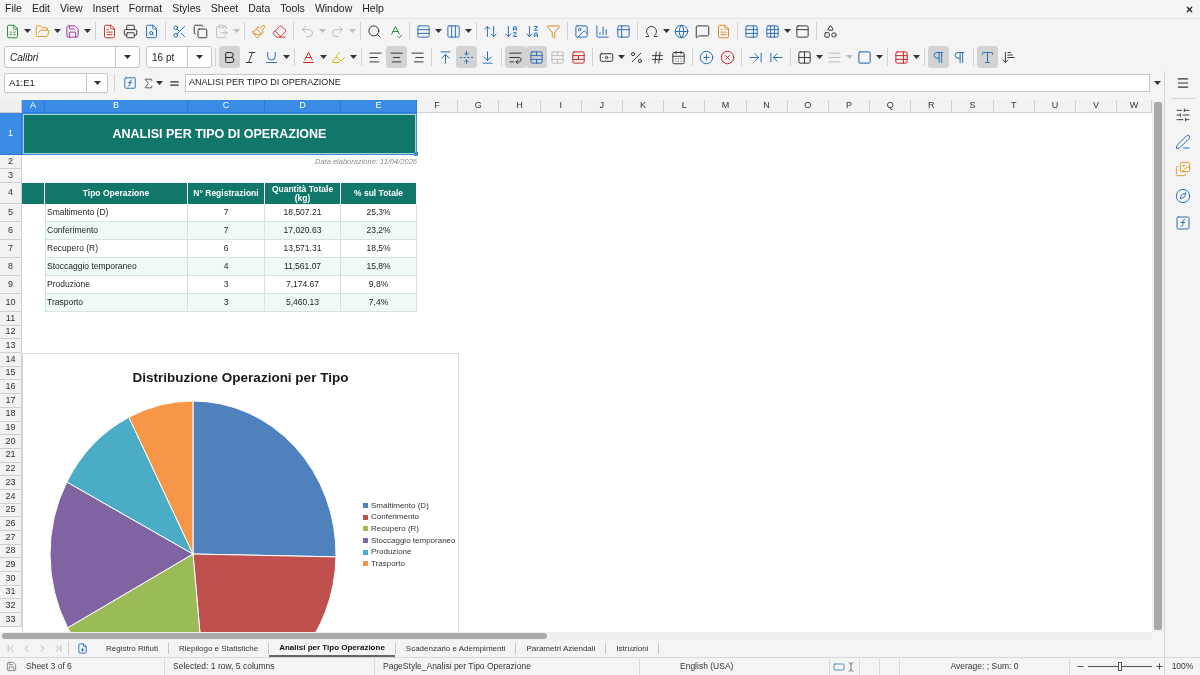 This screenshot has width=1200, height=675. What do you see at coordinates (56, 83) in the screenshot?
I see `name-box: A1:E1` at bounding box center [56, 83].